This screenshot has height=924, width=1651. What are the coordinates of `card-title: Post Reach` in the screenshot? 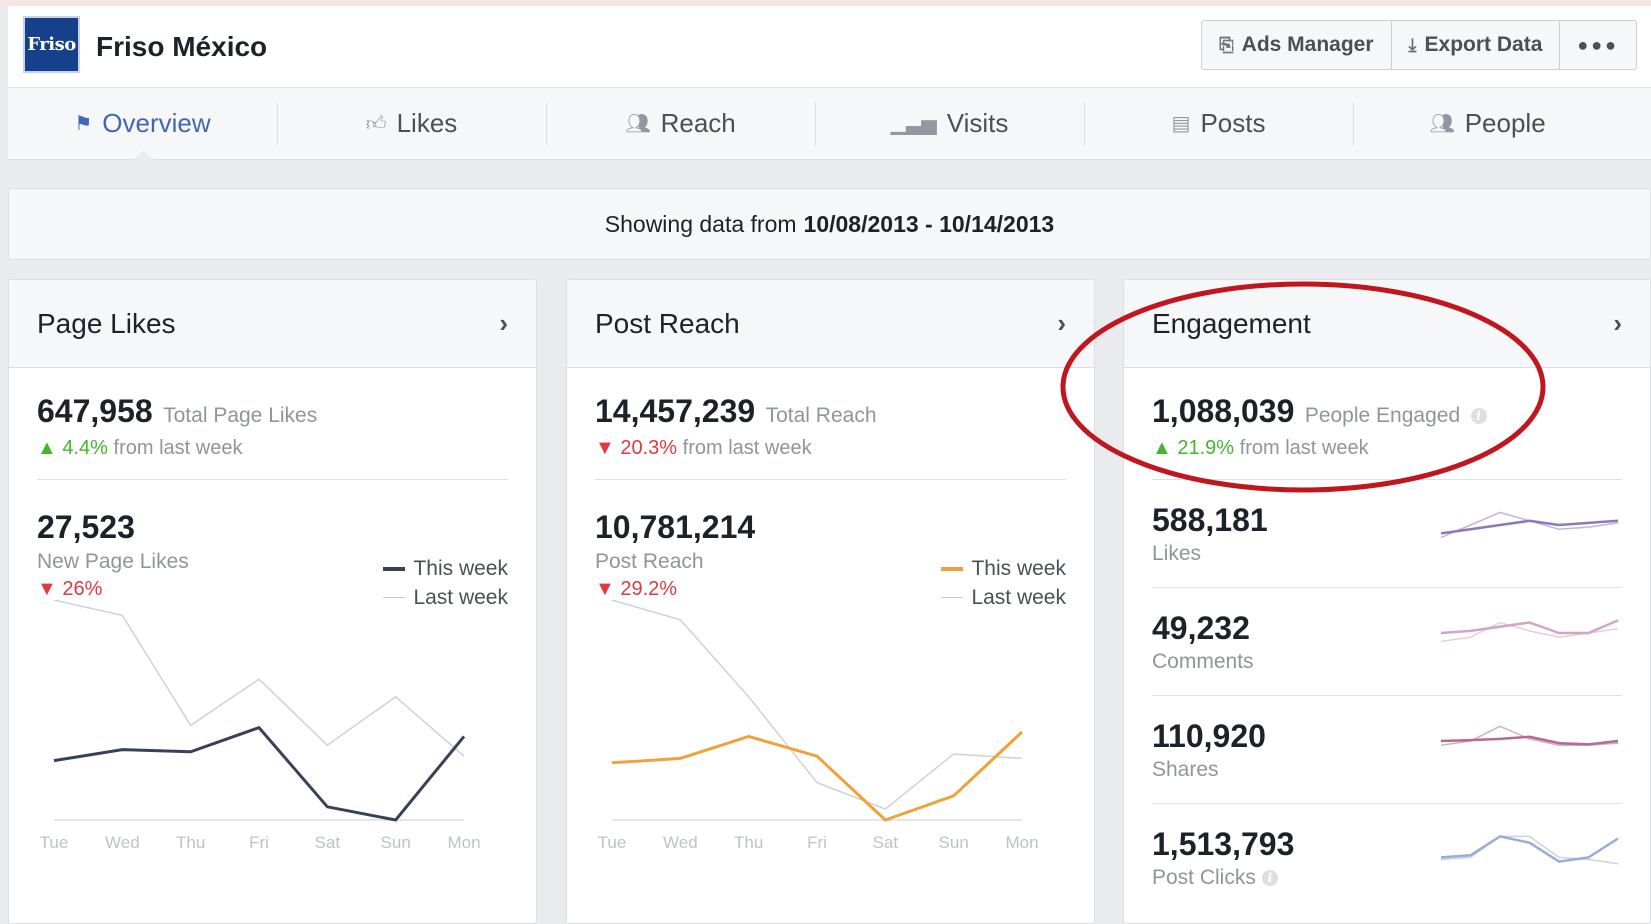 It's located at (667, 323).